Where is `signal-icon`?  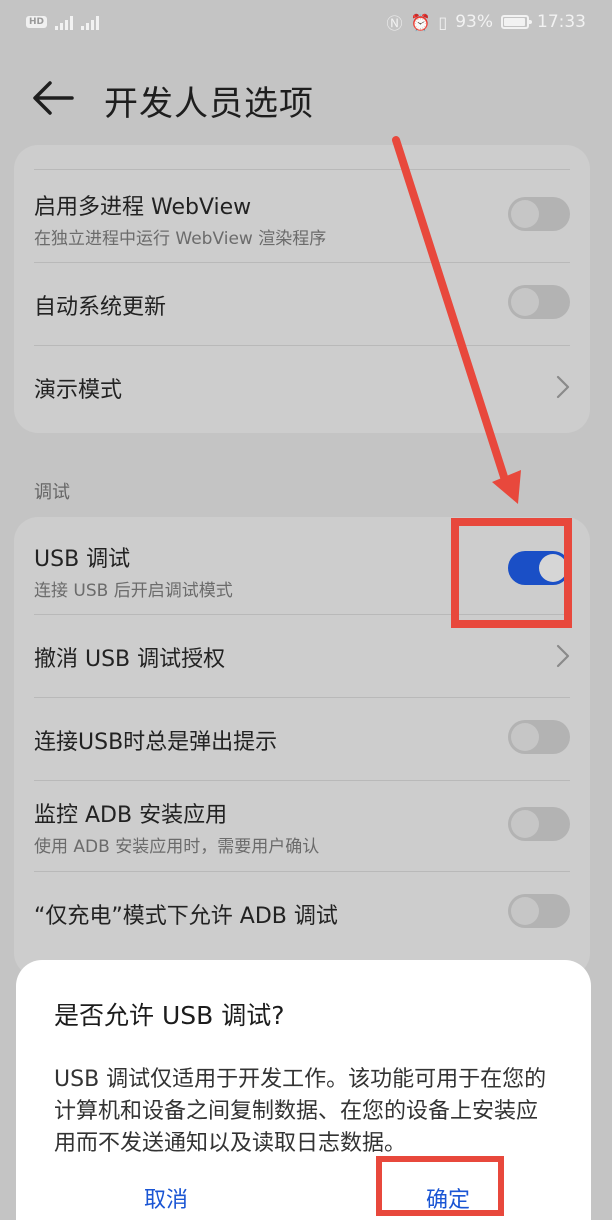 signal-icon is located at coordinates (64, 22).